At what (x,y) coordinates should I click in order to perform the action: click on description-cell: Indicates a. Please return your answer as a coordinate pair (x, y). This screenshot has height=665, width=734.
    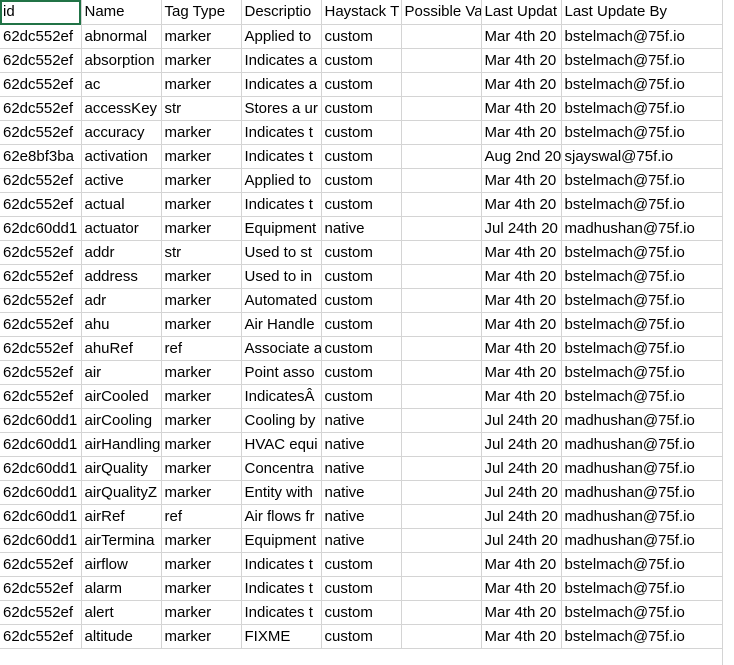
    Looking at the image, I should click on (281, 60).